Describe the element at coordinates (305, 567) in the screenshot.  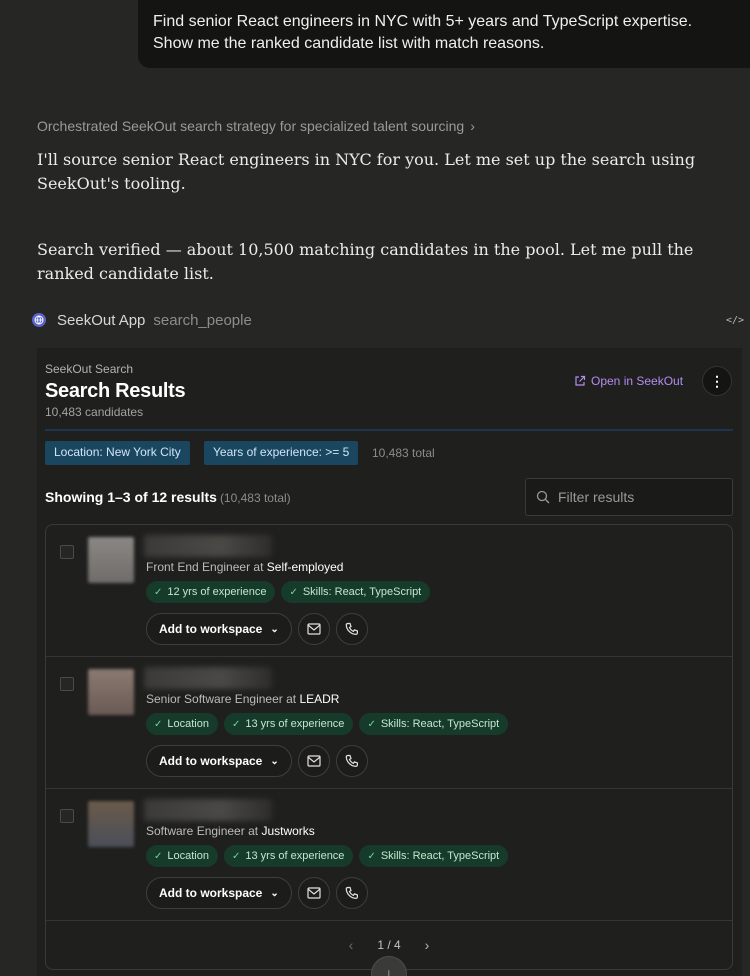
I see `candidate-company: Self-employed` at that location.